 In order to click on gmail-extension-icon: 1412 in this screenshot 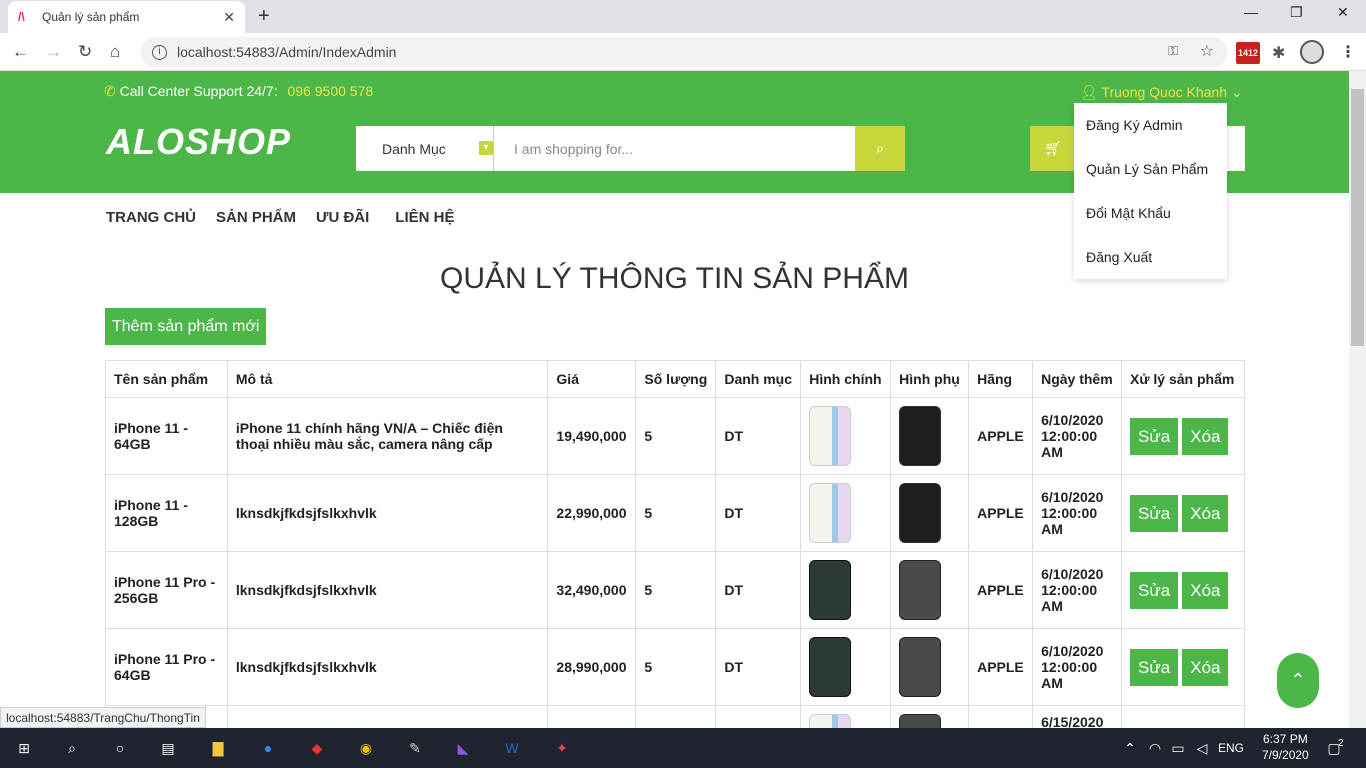, I will do `click(1248, 53)`.